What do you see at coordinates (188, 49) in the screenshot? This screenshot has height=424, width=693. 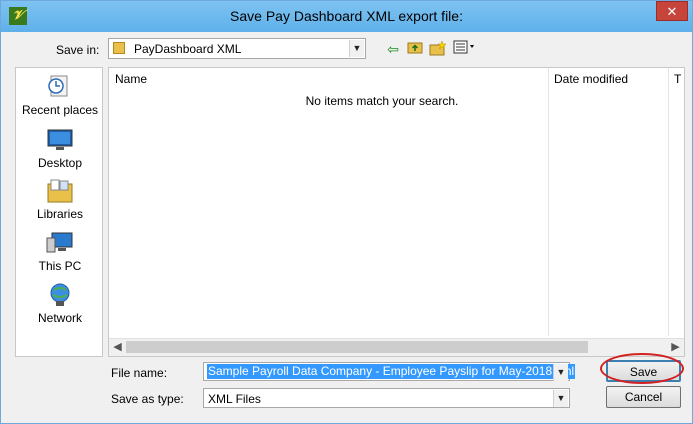 I see `save-in-value: PayDashboard XML` at bounding box center [188, 49].